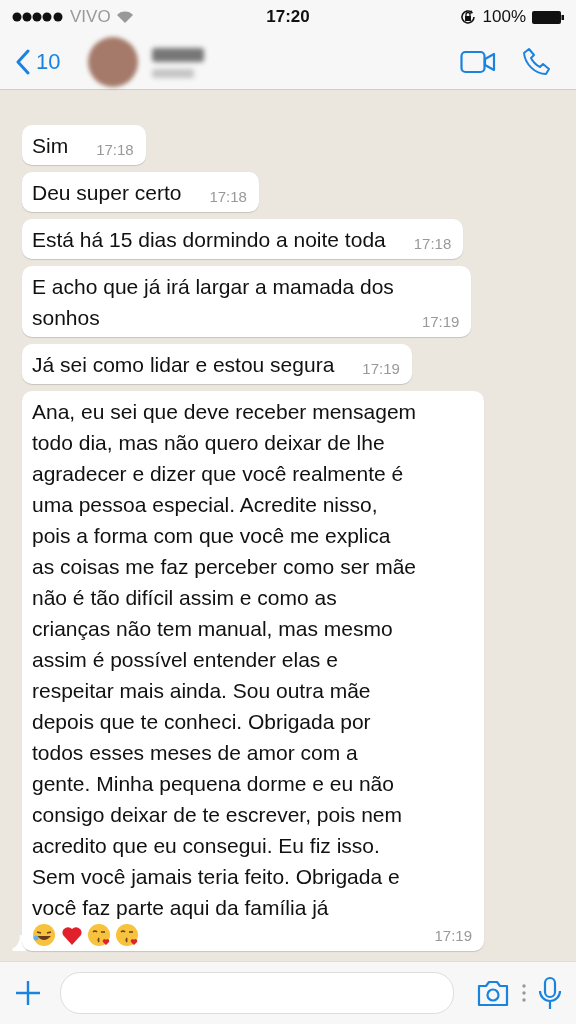 This screenshot has width=576, height=1024. Describe the element at coordinates (44, 935) in the screenshot. I see `laughing-face-icon` at that location.